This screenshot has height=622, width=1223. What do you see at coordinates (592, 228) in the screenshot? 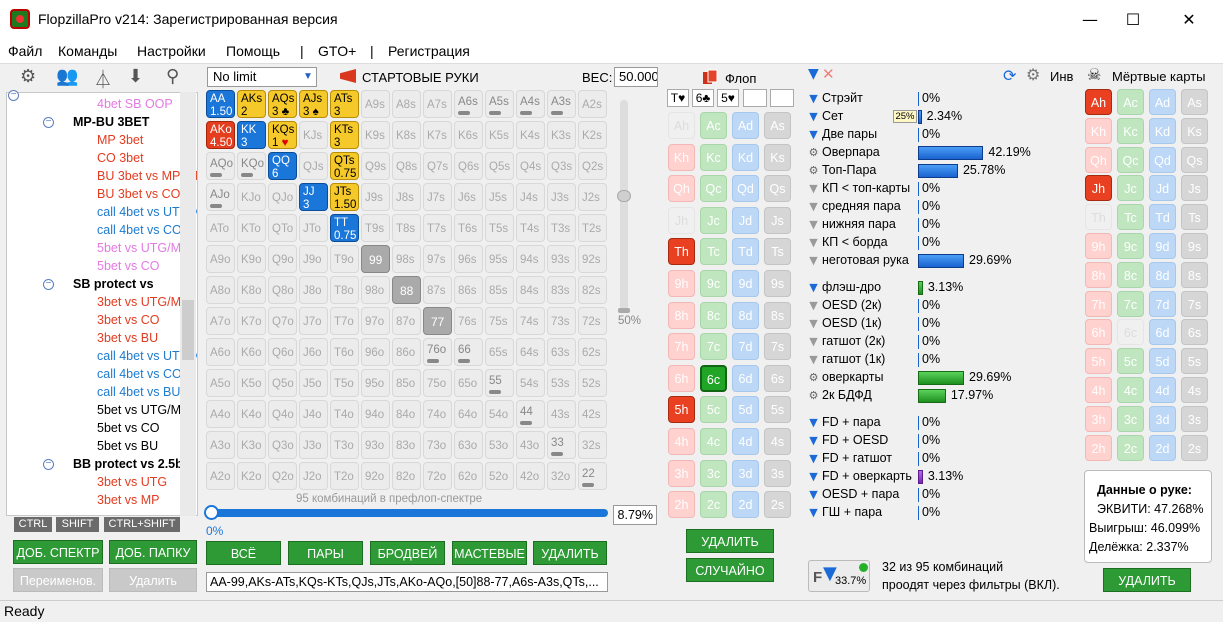
I see `hand-cell-T2s: T2s` at bounding box center [592, 228].